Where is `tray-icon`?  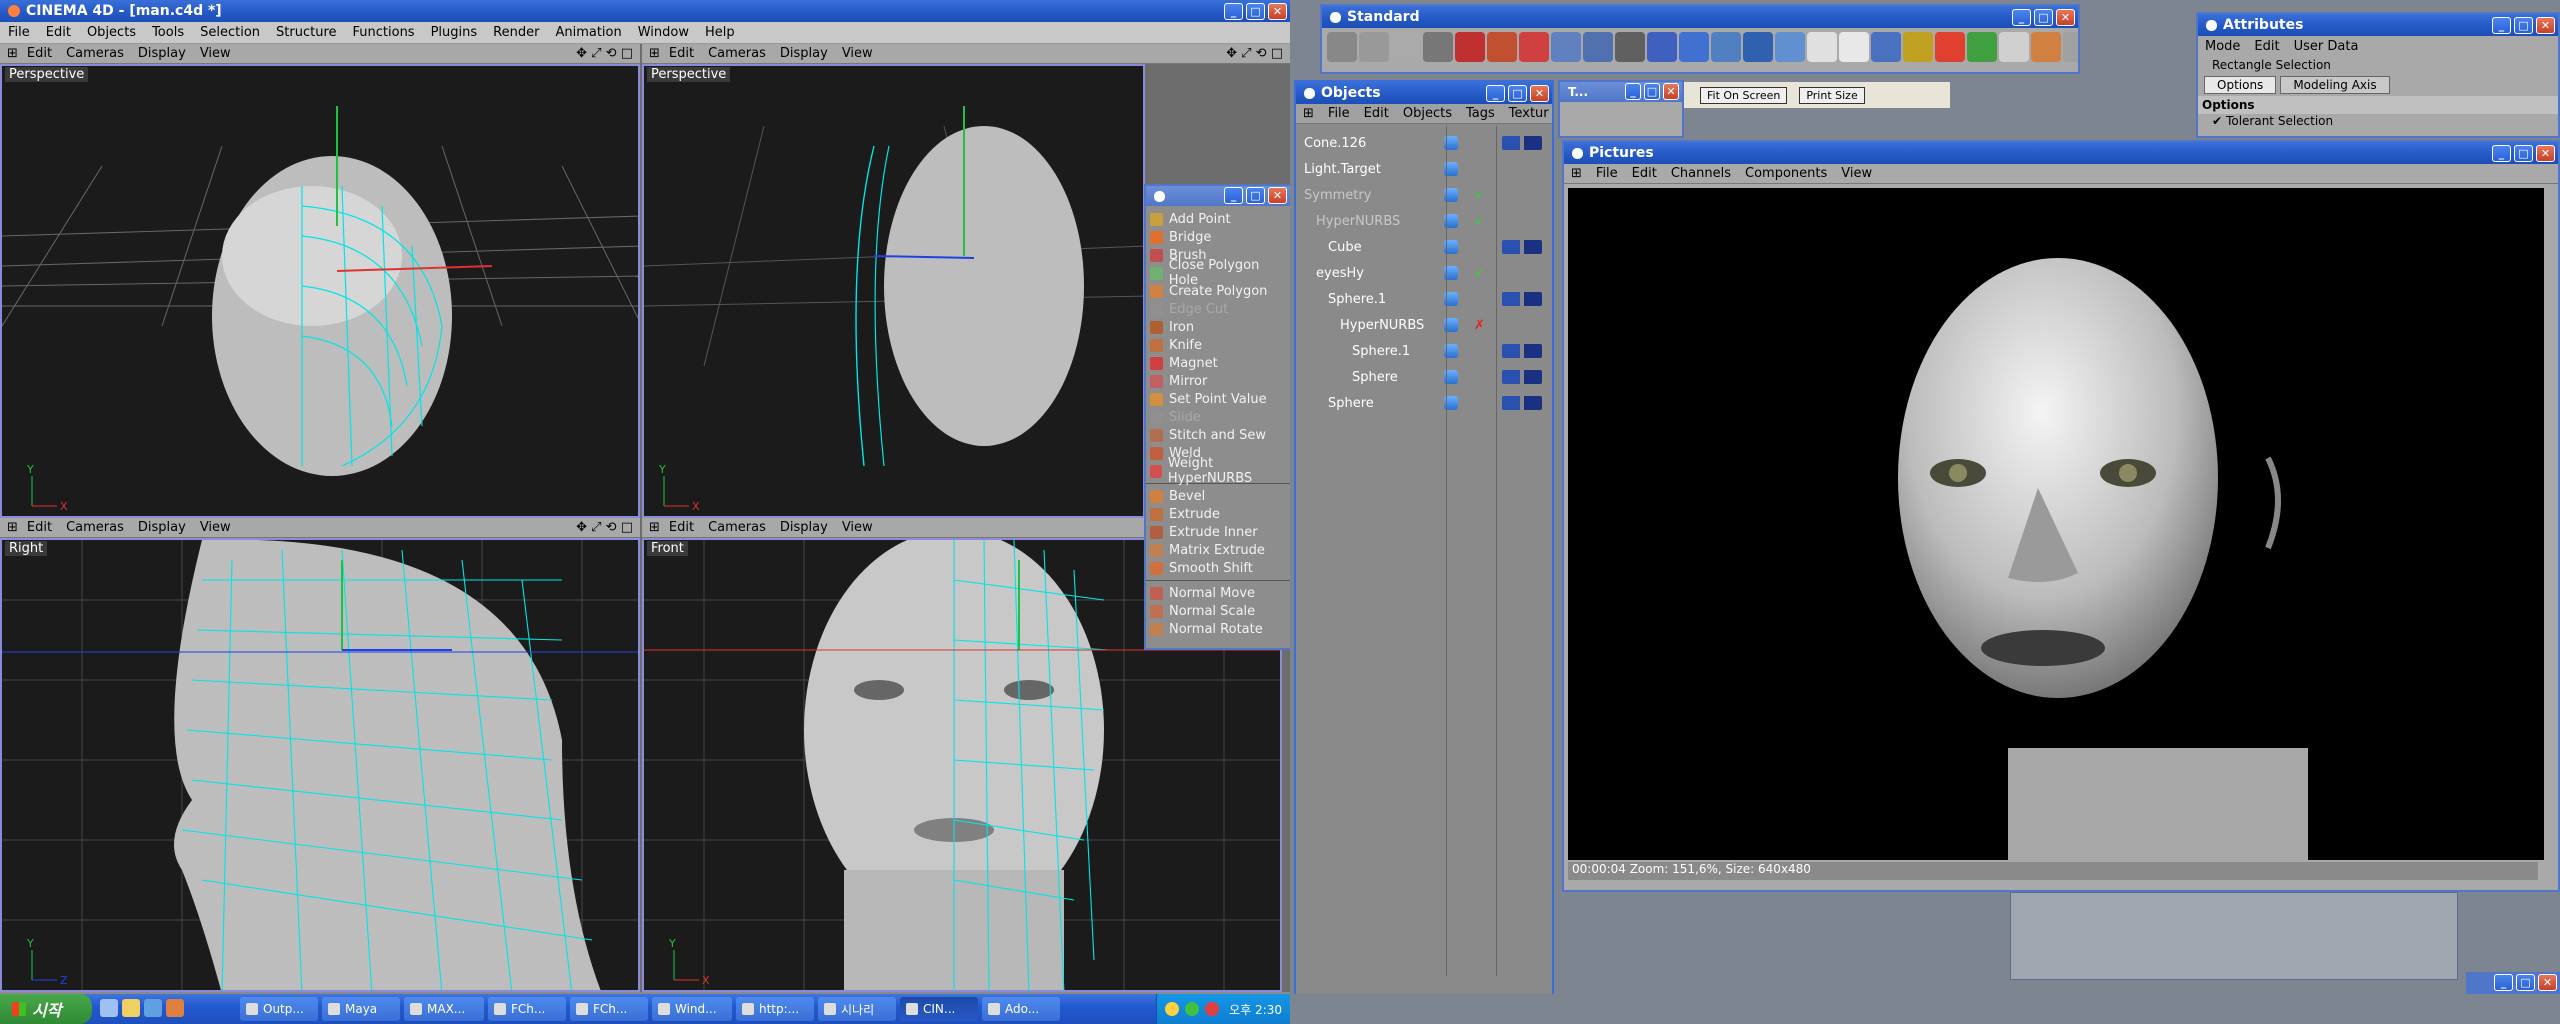 tray-icon is located at coordinates (1172, 1009).